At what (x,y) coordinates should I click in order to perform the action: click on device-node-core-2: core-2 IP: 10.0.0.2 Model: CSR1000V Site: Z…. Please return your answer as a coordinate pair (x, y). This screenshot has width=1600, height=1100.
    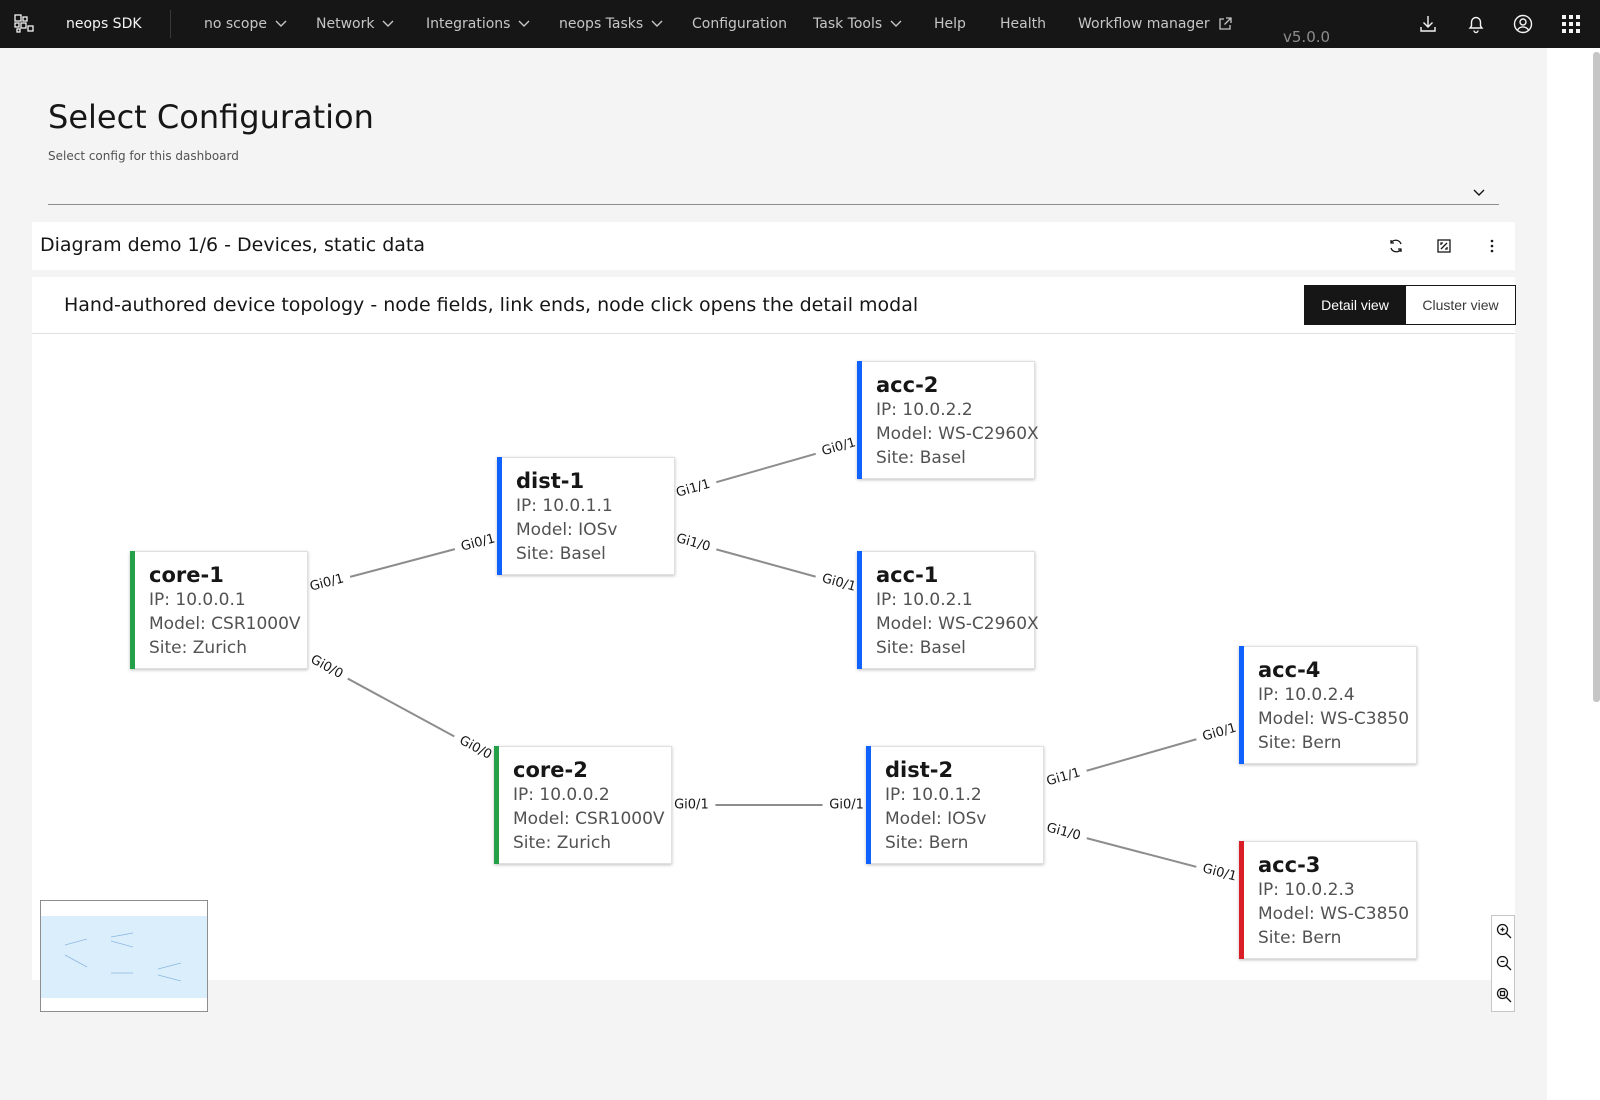
    Looking at the image, I should click on (583, 805).